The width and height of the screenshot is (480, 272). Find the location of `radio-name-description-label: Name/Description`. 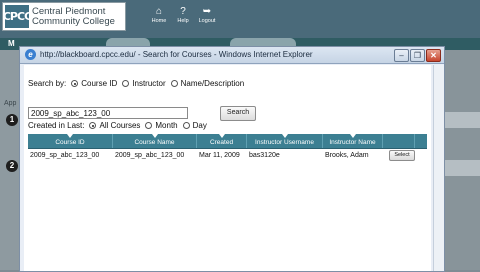

radio-name-description-label: Name/Description is located at coordinates (213, 83).